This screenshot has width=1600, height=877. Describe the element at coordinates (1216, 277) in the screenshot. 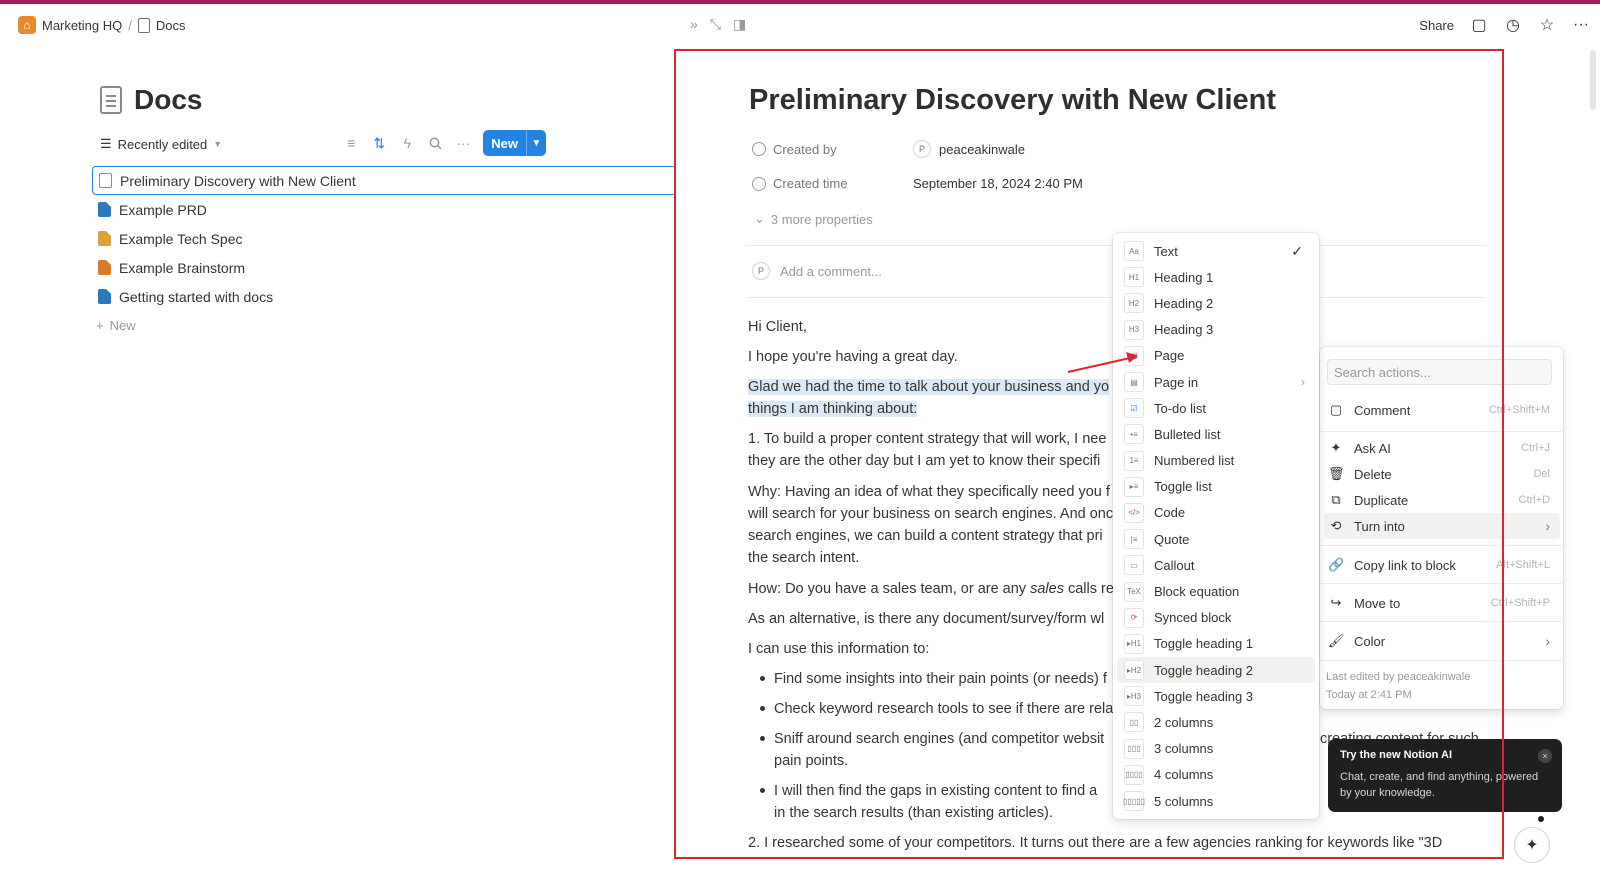

I see `menu-item-heading-1: H1 Heading 1` at that location.